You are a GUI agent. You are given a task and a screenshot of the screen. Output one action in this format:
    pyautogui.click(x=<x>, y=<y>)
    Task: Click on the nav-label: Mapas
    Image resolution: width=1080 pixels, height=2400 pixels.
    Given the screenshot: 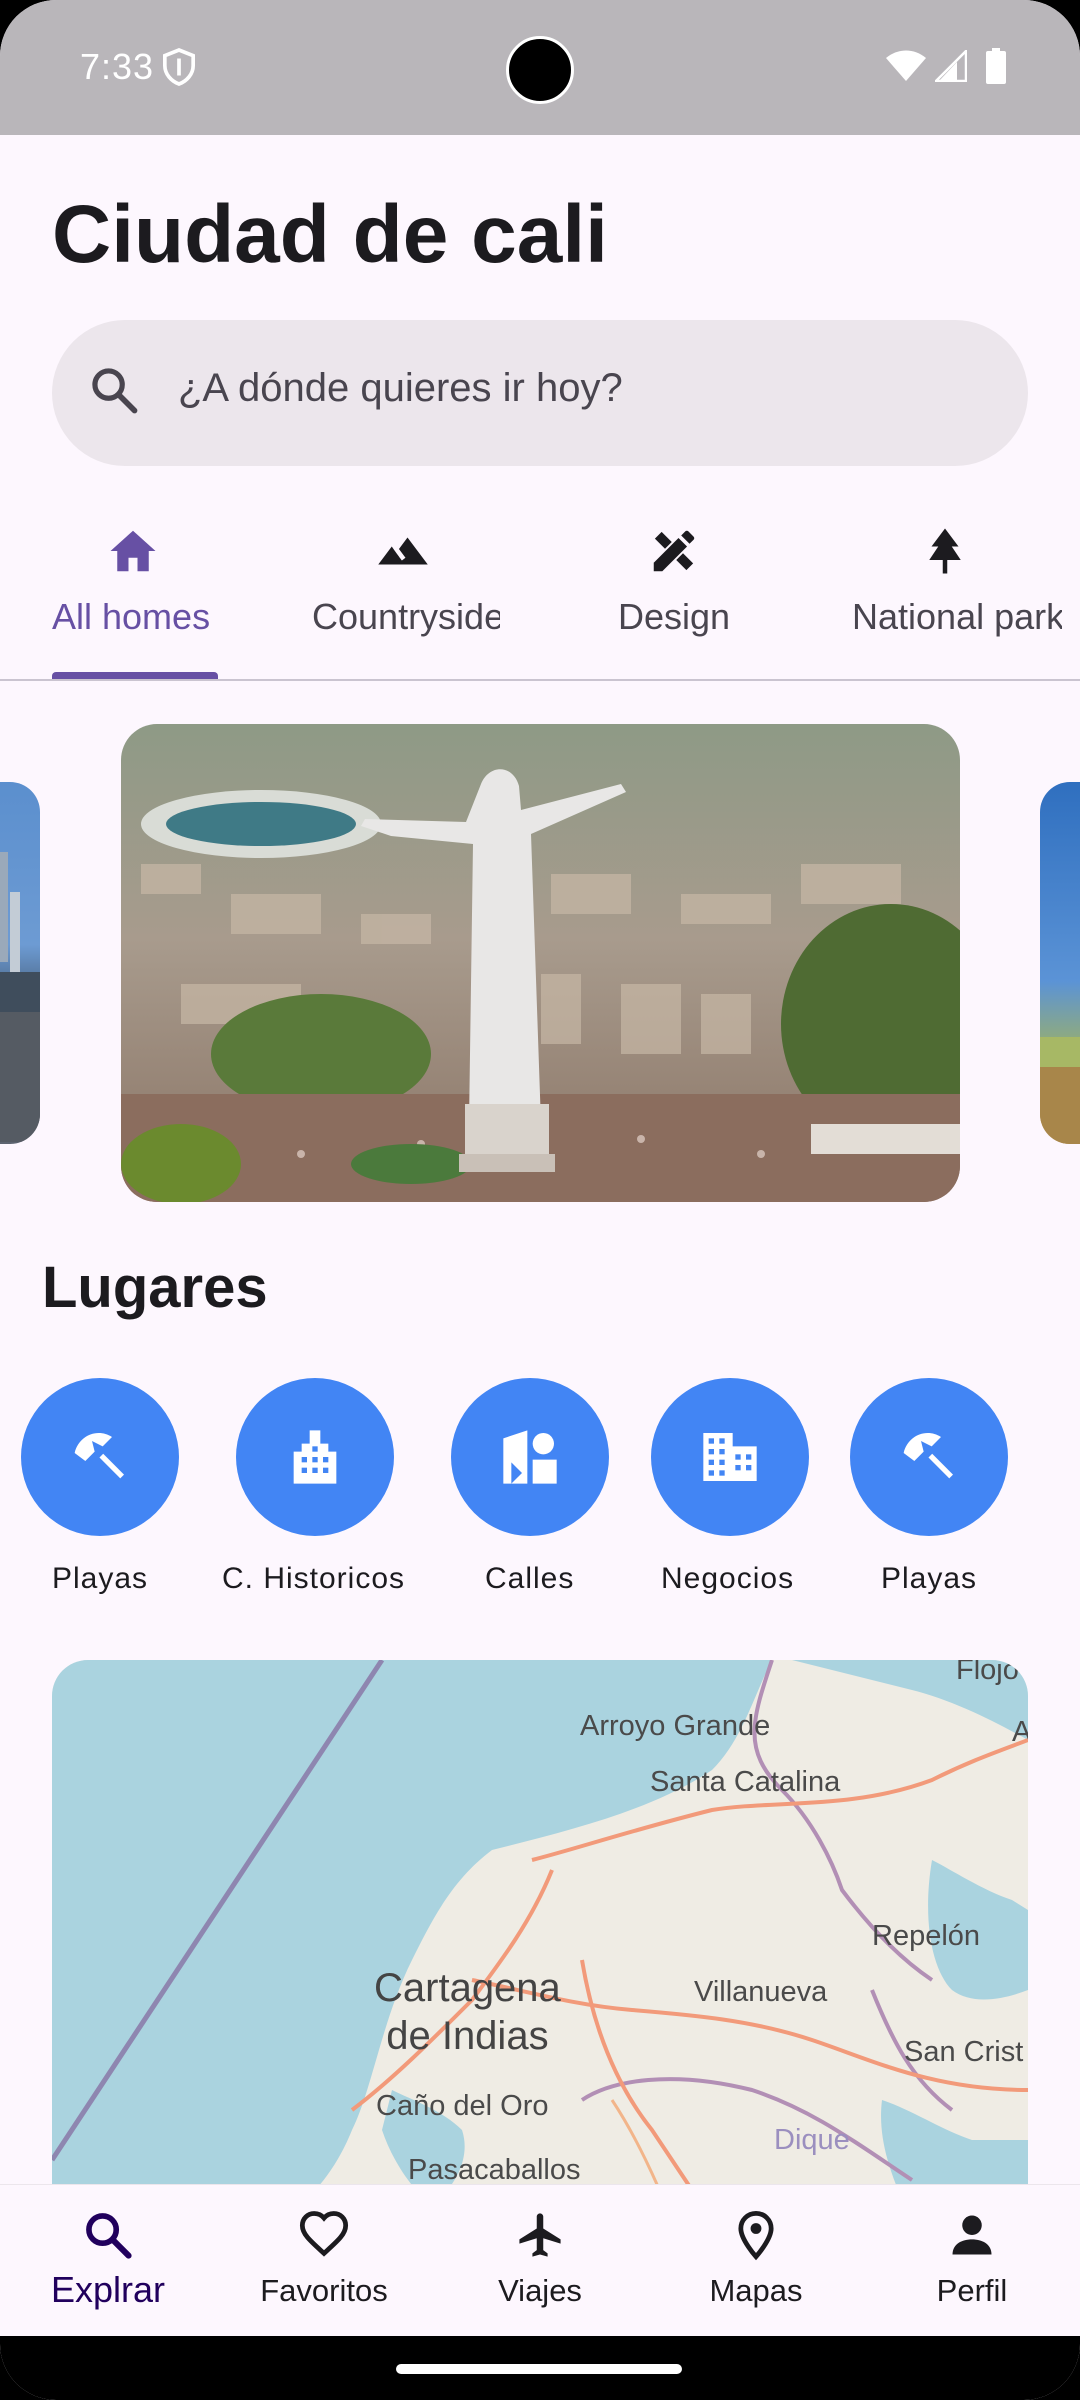 What is the action you would take?
    pyautogui.click(x=756, y=2290)
    